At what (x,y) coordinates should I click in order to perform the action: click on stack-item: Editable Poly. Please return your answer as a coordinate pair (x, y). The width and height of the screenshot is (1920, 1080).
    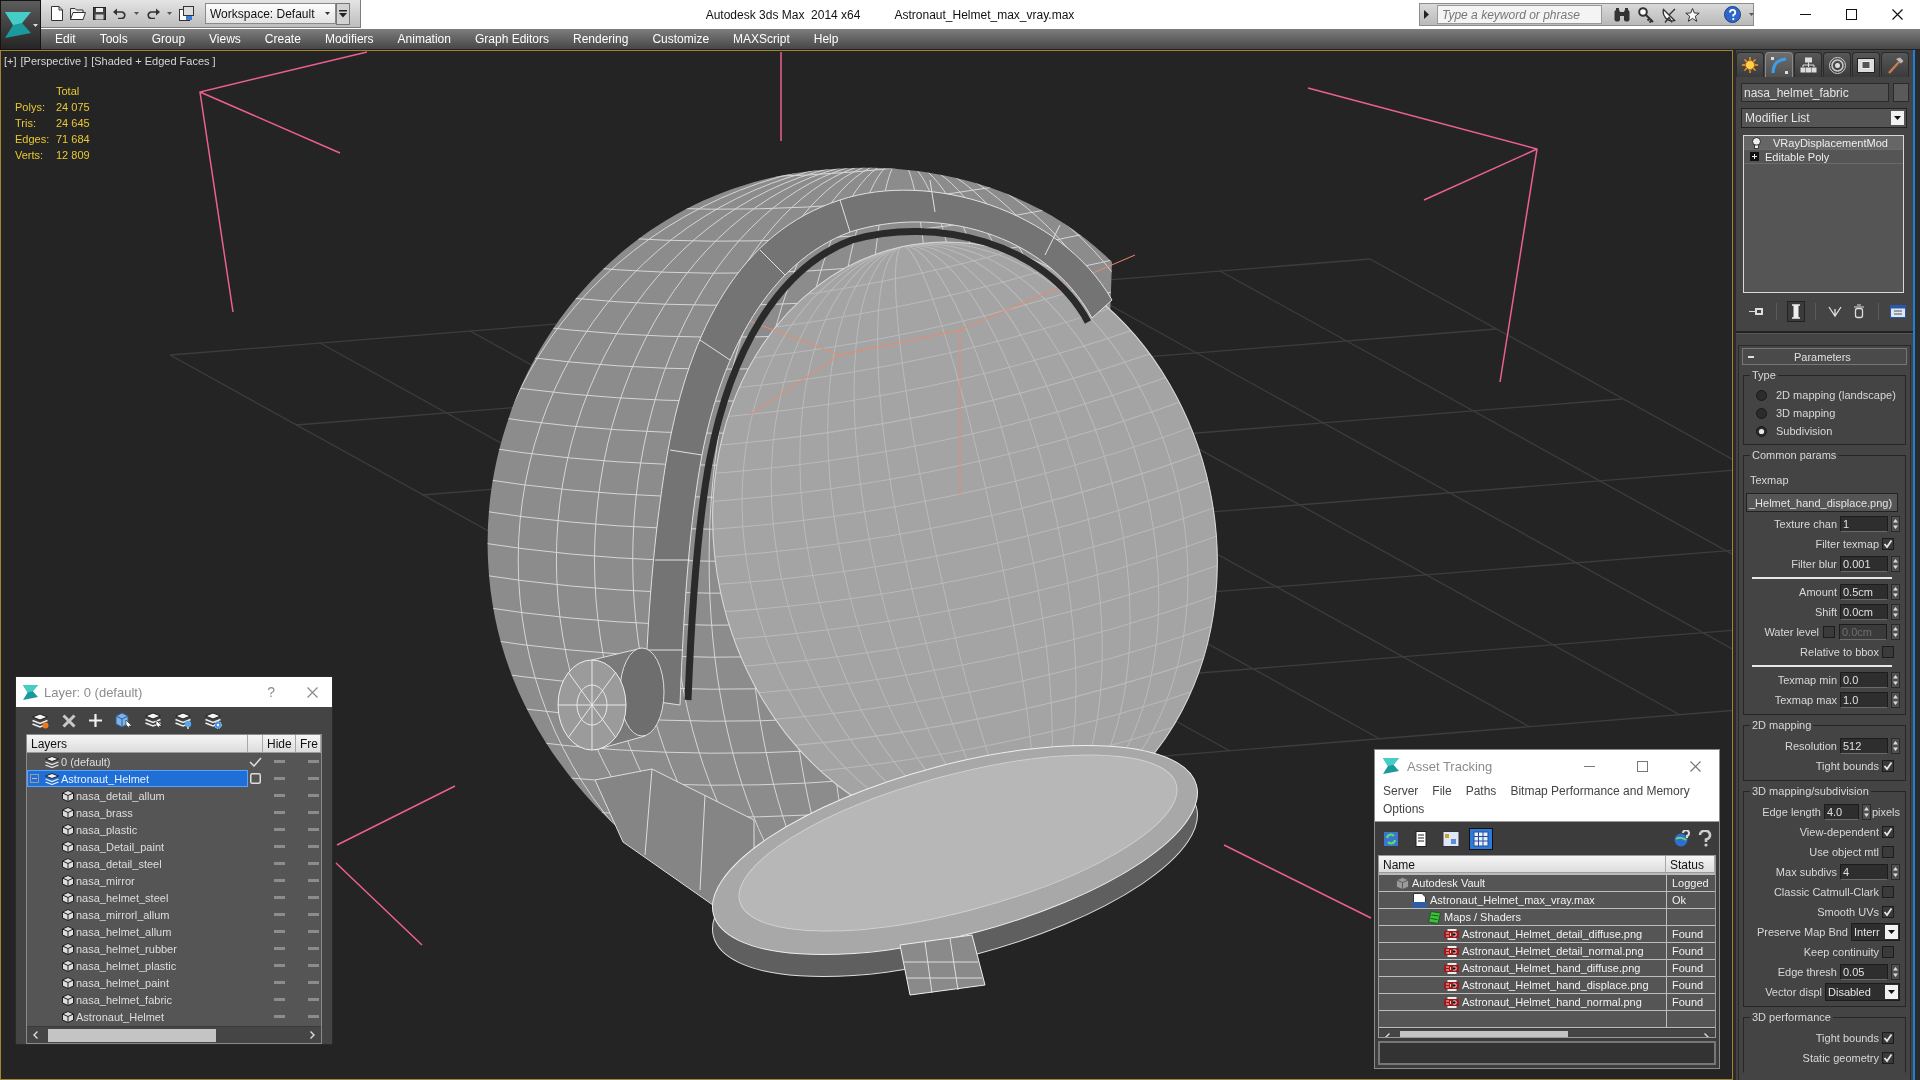
    Looking at the image, I should click on (1823, 157).